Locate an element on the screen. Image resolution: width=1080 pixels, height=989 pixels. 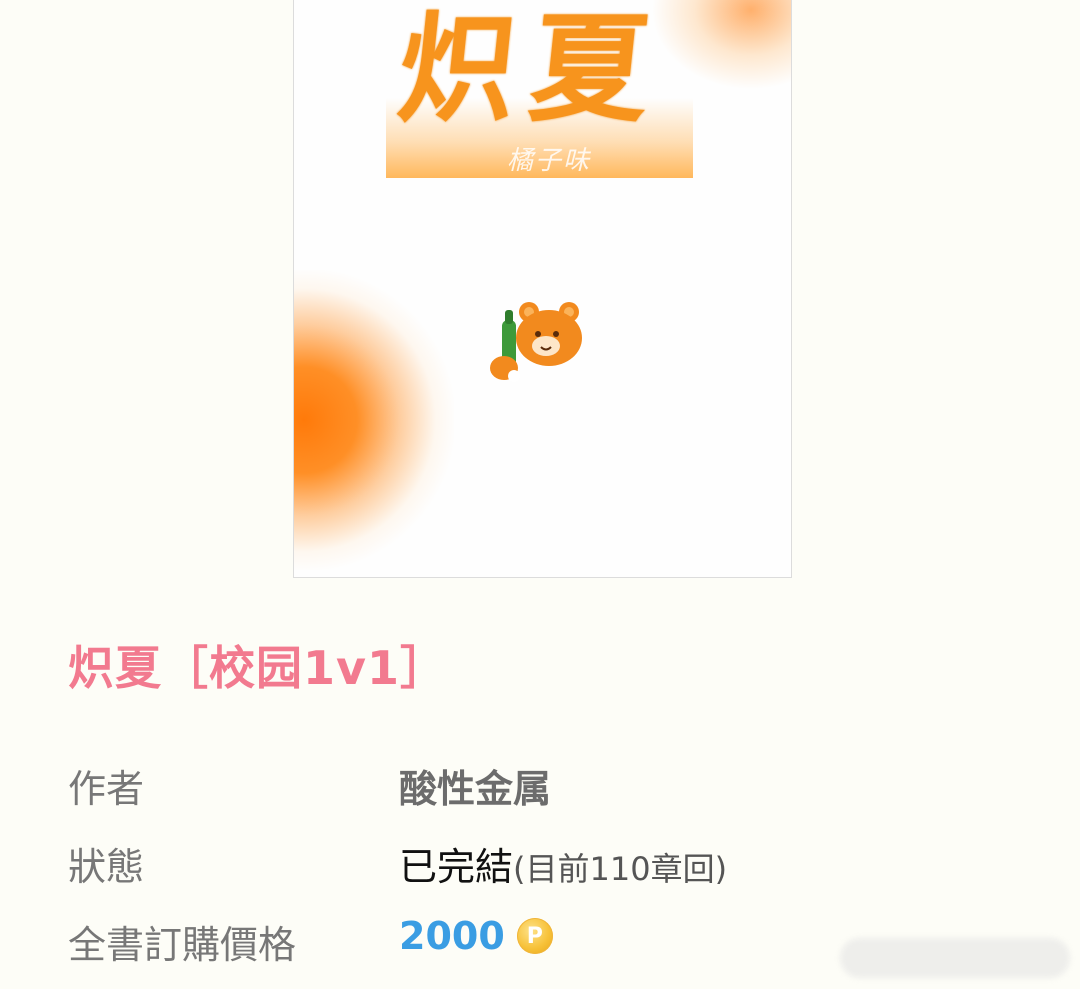
price-row: 全書訂購價格 2000 P is located at coordinates (518, 944).